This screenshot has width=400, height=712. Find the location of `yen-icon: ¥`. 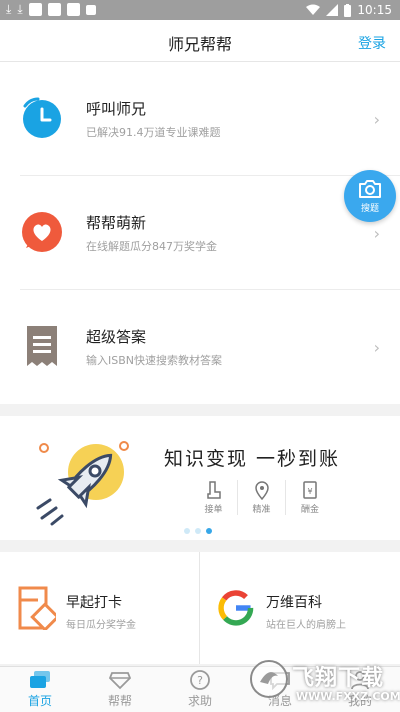

yen-icon: ¥ is located at coordinates (310, 490).